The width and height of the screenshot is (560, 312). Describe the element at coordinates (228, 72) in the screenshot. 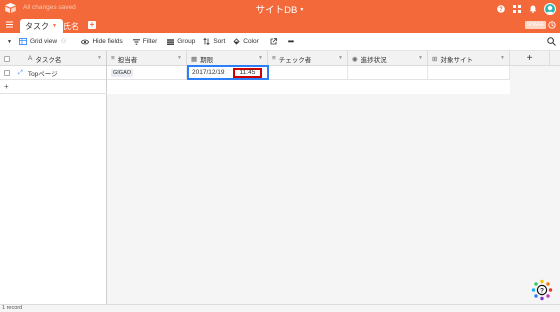

I see `deadline-cell: 2017/12/19 11:45` at that location.